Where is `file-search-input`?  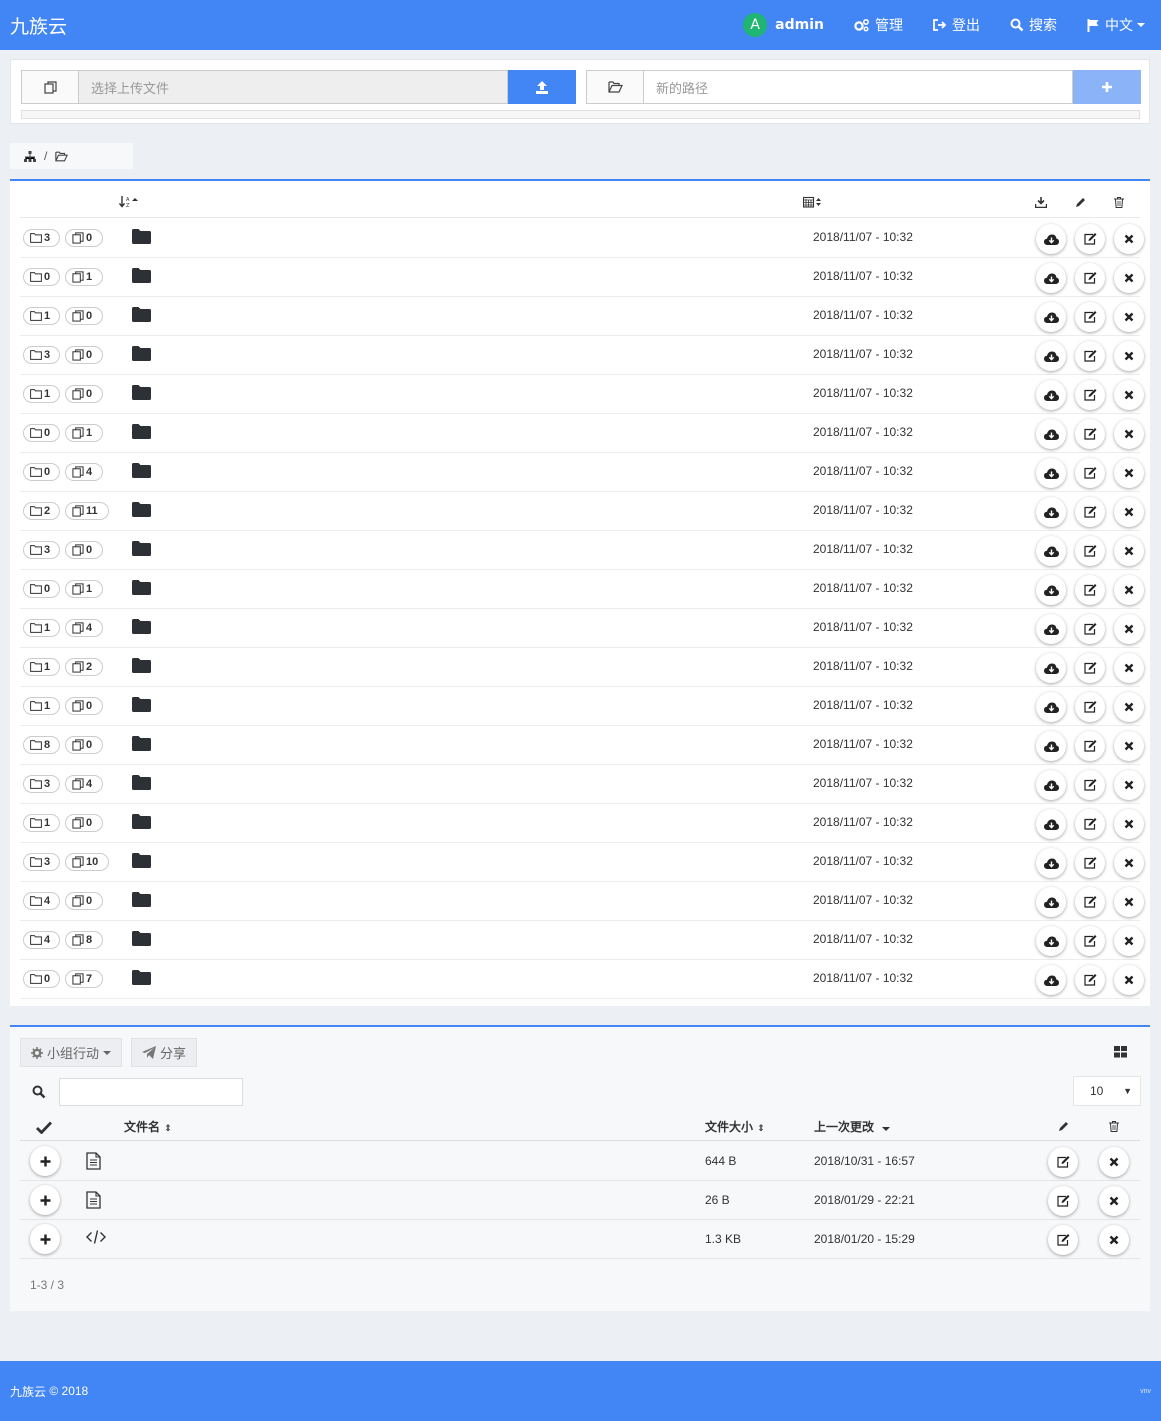
file-search-input is located at coordinates (151, 1092).